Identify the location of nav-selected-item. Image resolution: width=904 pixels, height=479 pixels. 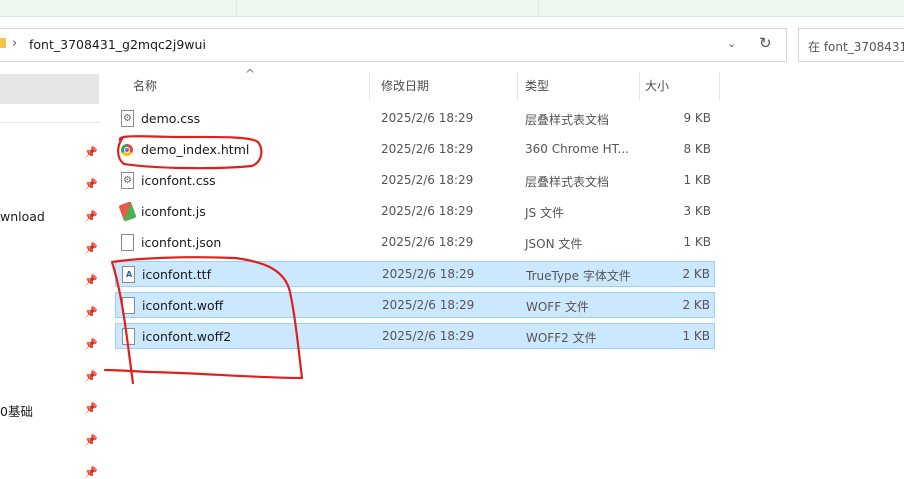
(49, 89).